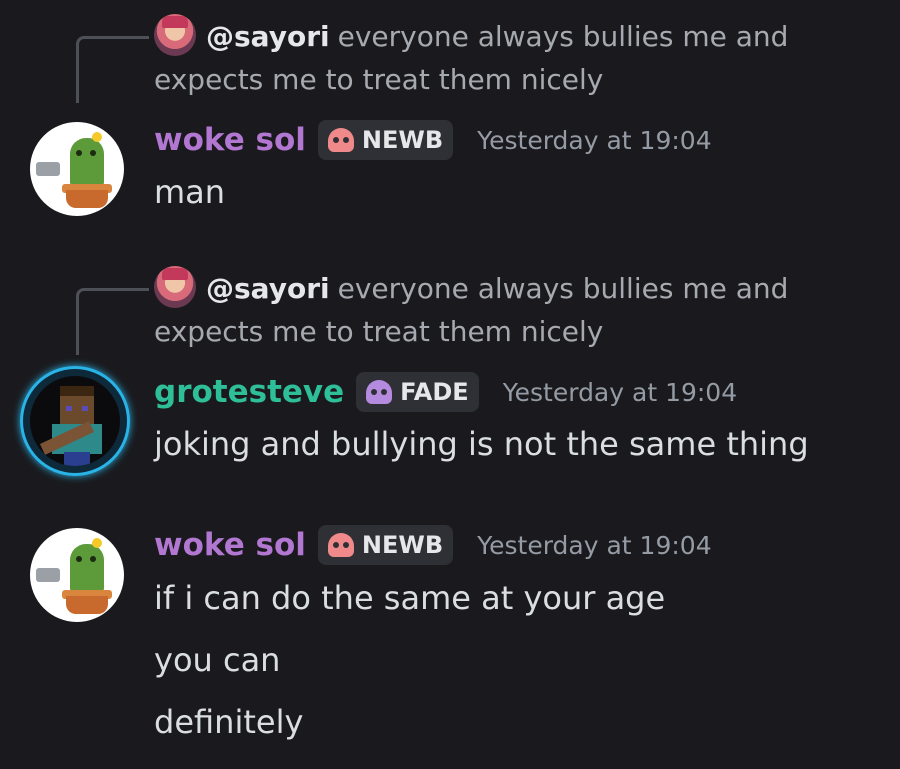 The width and height of the screenshot is (900, 769). Describe the element at coordinates (75, 421) in the screenshot. I see `avatar-grotesteve` at that location.